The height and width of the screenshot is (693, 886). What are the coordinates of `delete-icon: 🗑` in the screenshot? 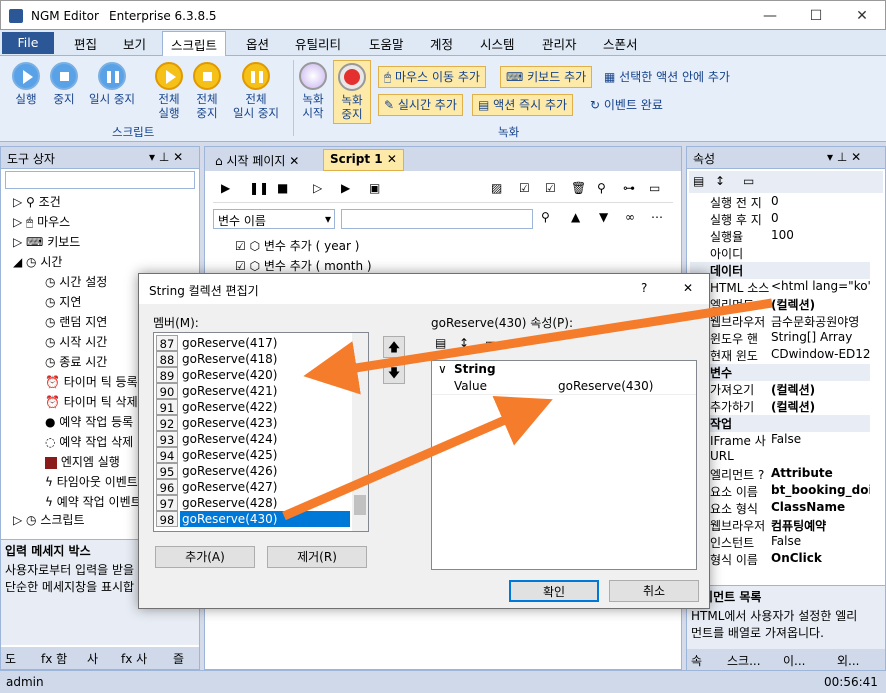 It's located at (578, 188).